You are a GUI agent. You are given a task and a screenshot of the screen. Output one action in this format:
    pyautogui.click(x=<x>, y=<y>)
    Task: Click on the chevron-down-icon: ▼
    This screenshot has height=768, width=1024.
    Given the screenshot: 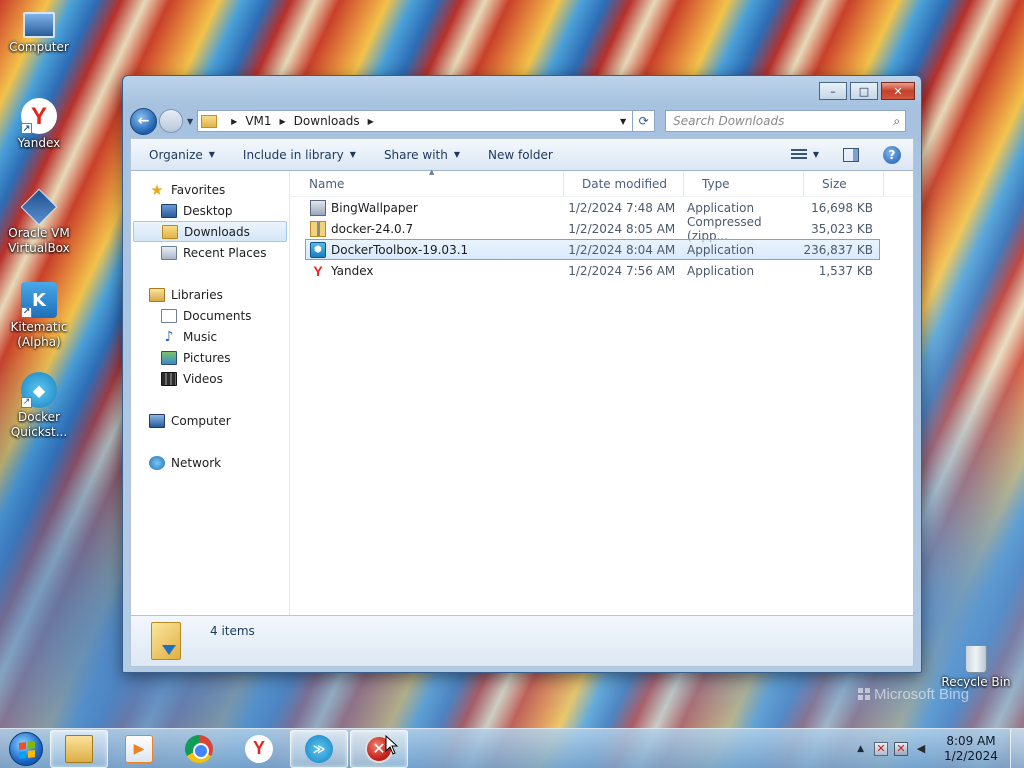 What is the action you would take?
    pyautogui.click(x=352, y=154)
    